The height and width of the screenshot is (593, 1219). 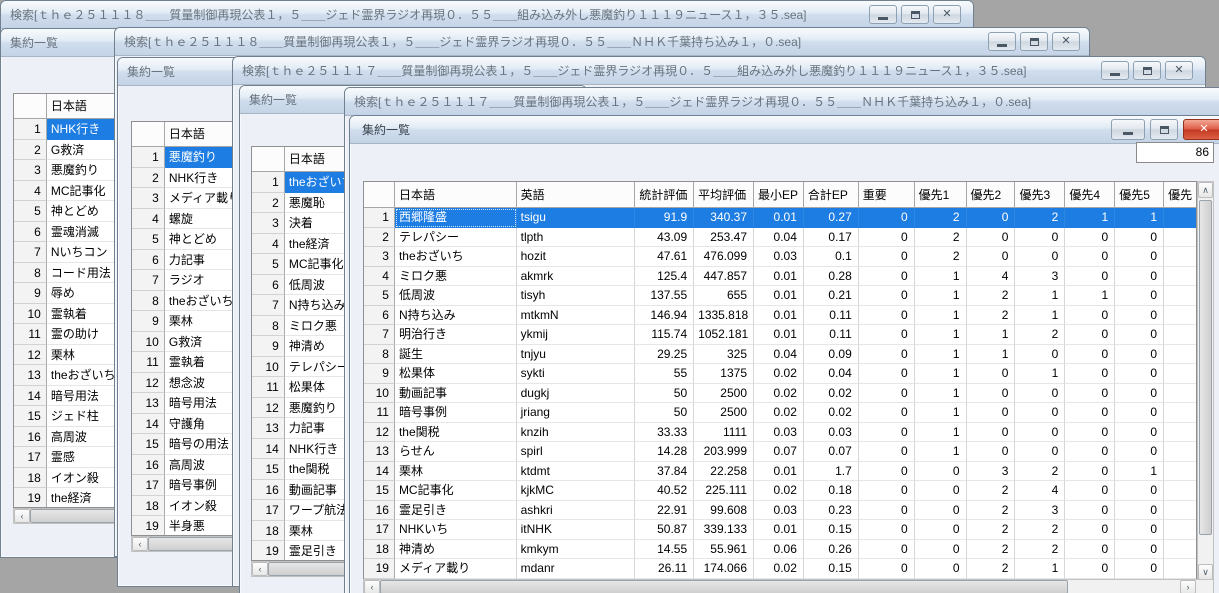 I want to click on cell: 低周波, so click(x=455, y=296).